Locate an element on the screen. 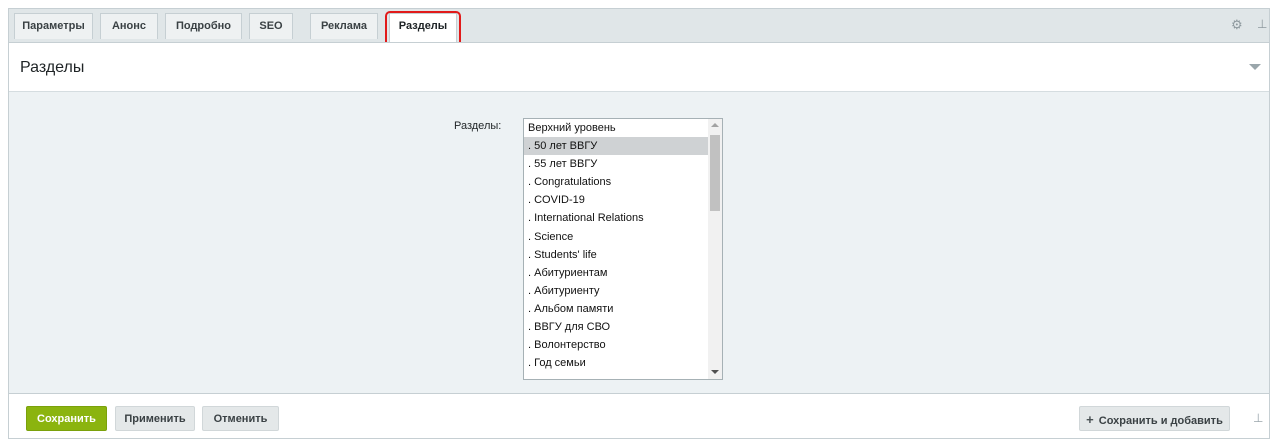  listbox-option: . International Relations is located at coordinates (616, 218).